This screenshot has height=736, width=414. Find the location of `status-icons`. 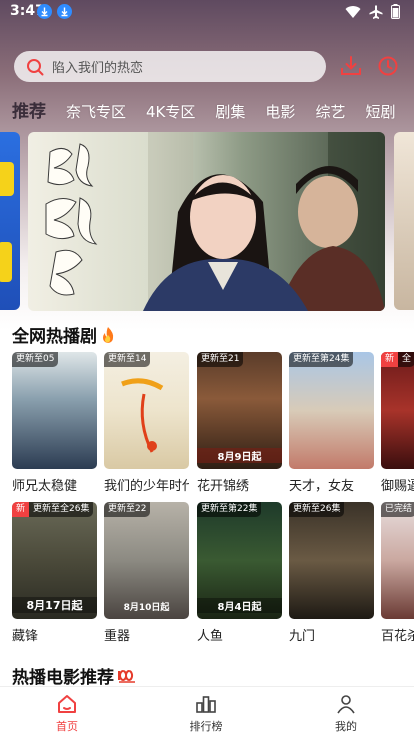

status-icons is located at coordinates (372, 11).